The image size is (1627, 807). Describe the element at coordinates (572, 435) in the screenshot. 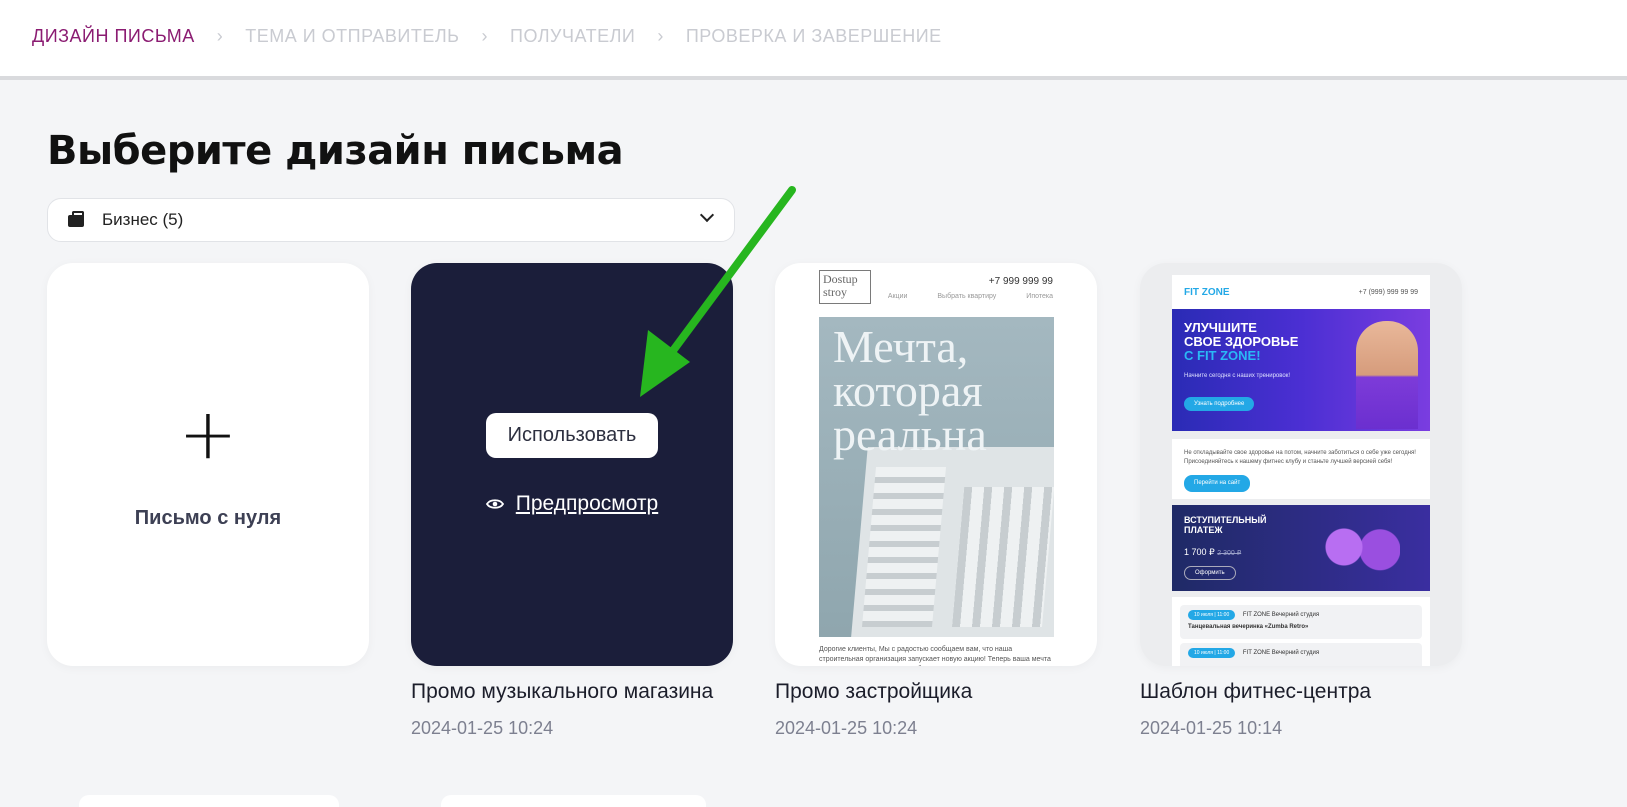

I see `use-template-button: Использовать` at that location.